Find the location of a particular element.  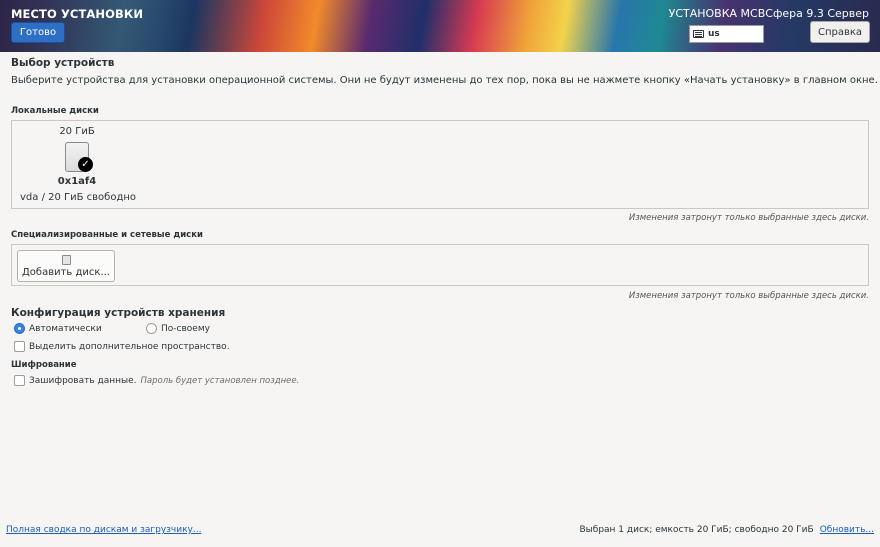

help-button: Справка is located at coordinates (840, 32).